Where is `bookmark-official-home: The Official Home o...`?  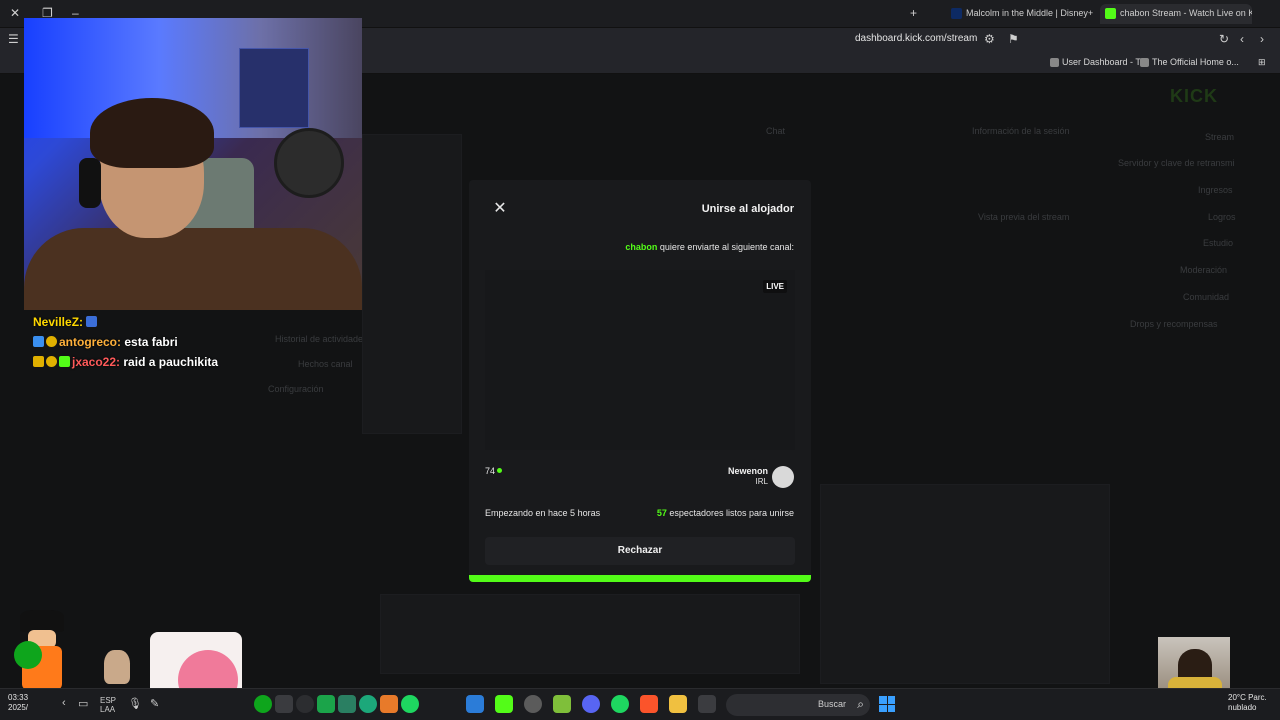 bookmark-official-home: The Official Home o... is located at coordinates (1189, 62).